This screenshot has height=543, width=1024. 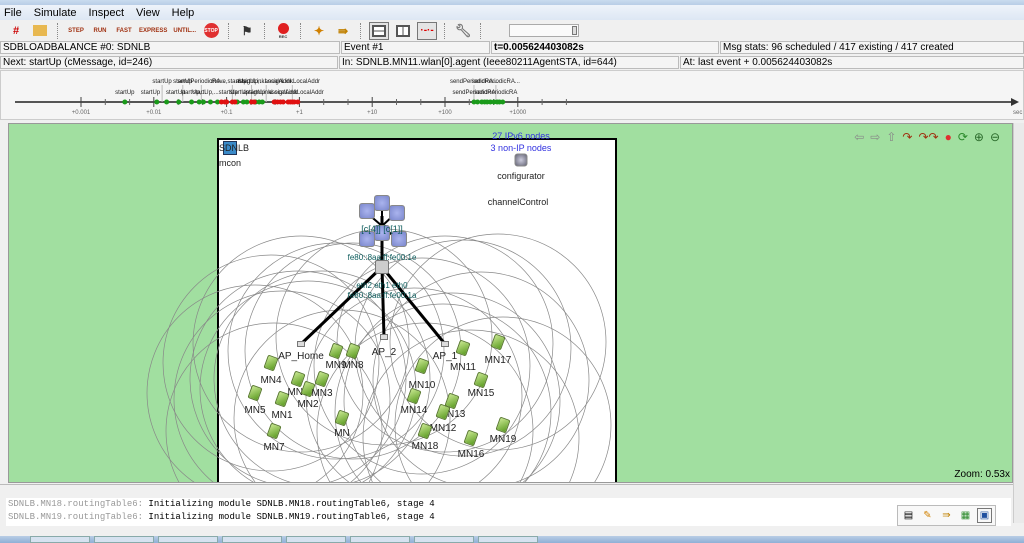 I want to click on stop-button: STOP, so click(x=211, y=31).